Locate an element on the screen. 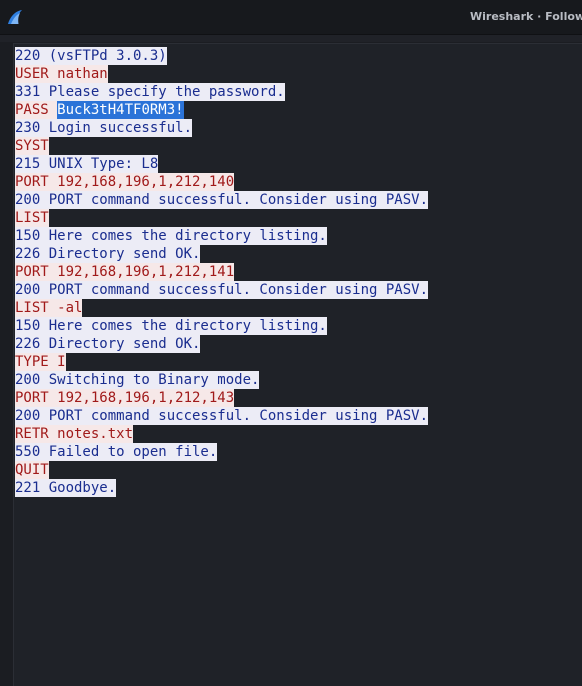 The height and width of the screenshot is (686, 582). client-request-line: PORT 192,168,196,1,212,141 is located at coordinates (221, 272).